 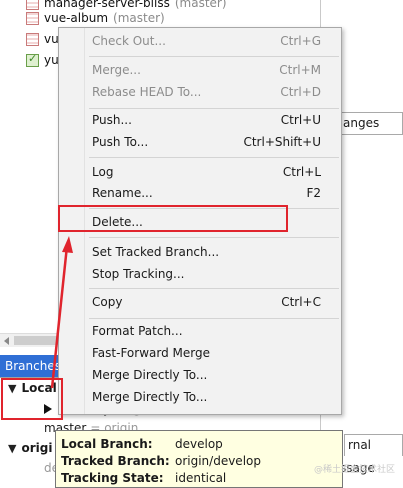 I want to click on tooltip-row: Local Branch: develop, so click(x=199, y=443).